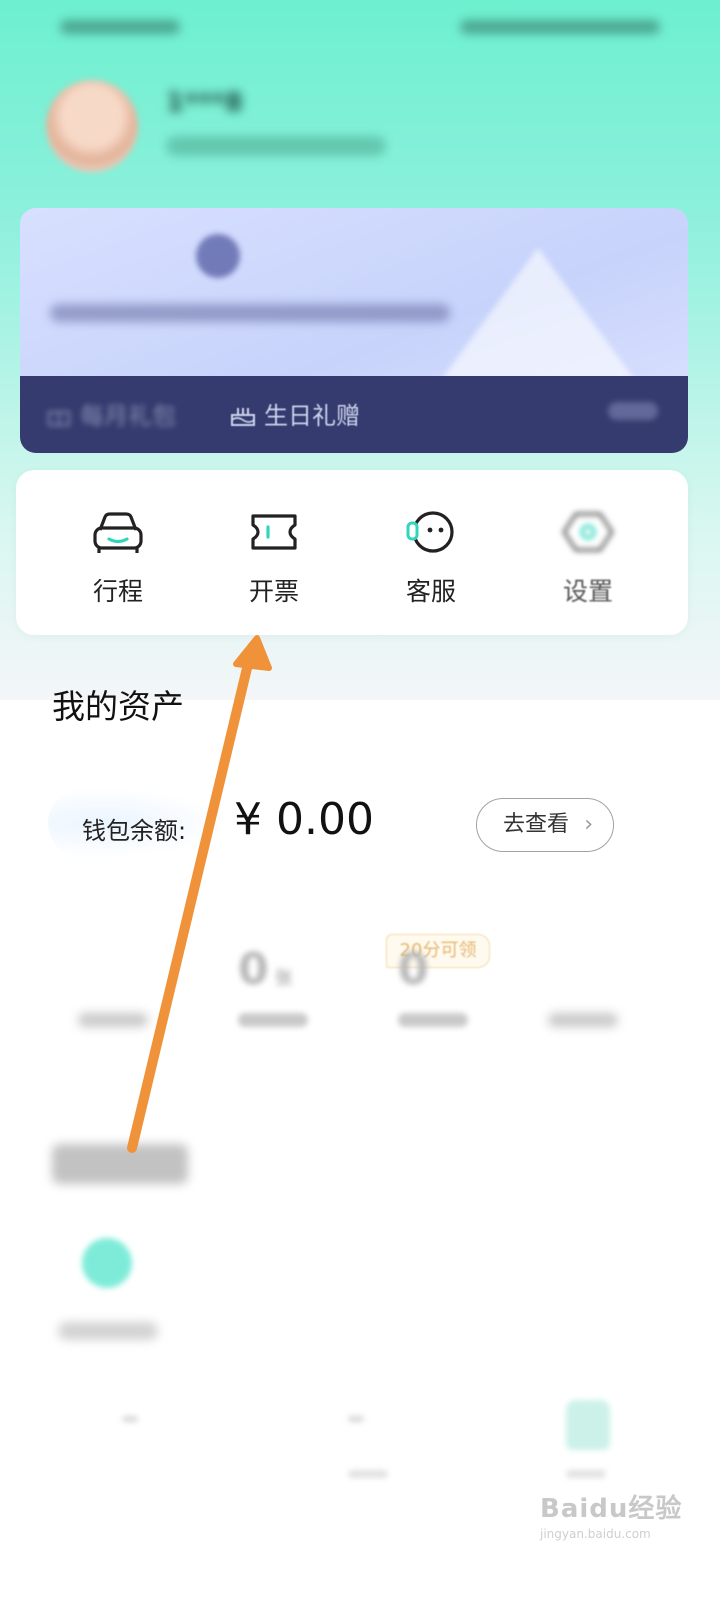 The height and width of the screenshot is (1600, 720). Describe the element at coordinates (560, 27) in the screenshot. I see `status-bar-right` at that location.